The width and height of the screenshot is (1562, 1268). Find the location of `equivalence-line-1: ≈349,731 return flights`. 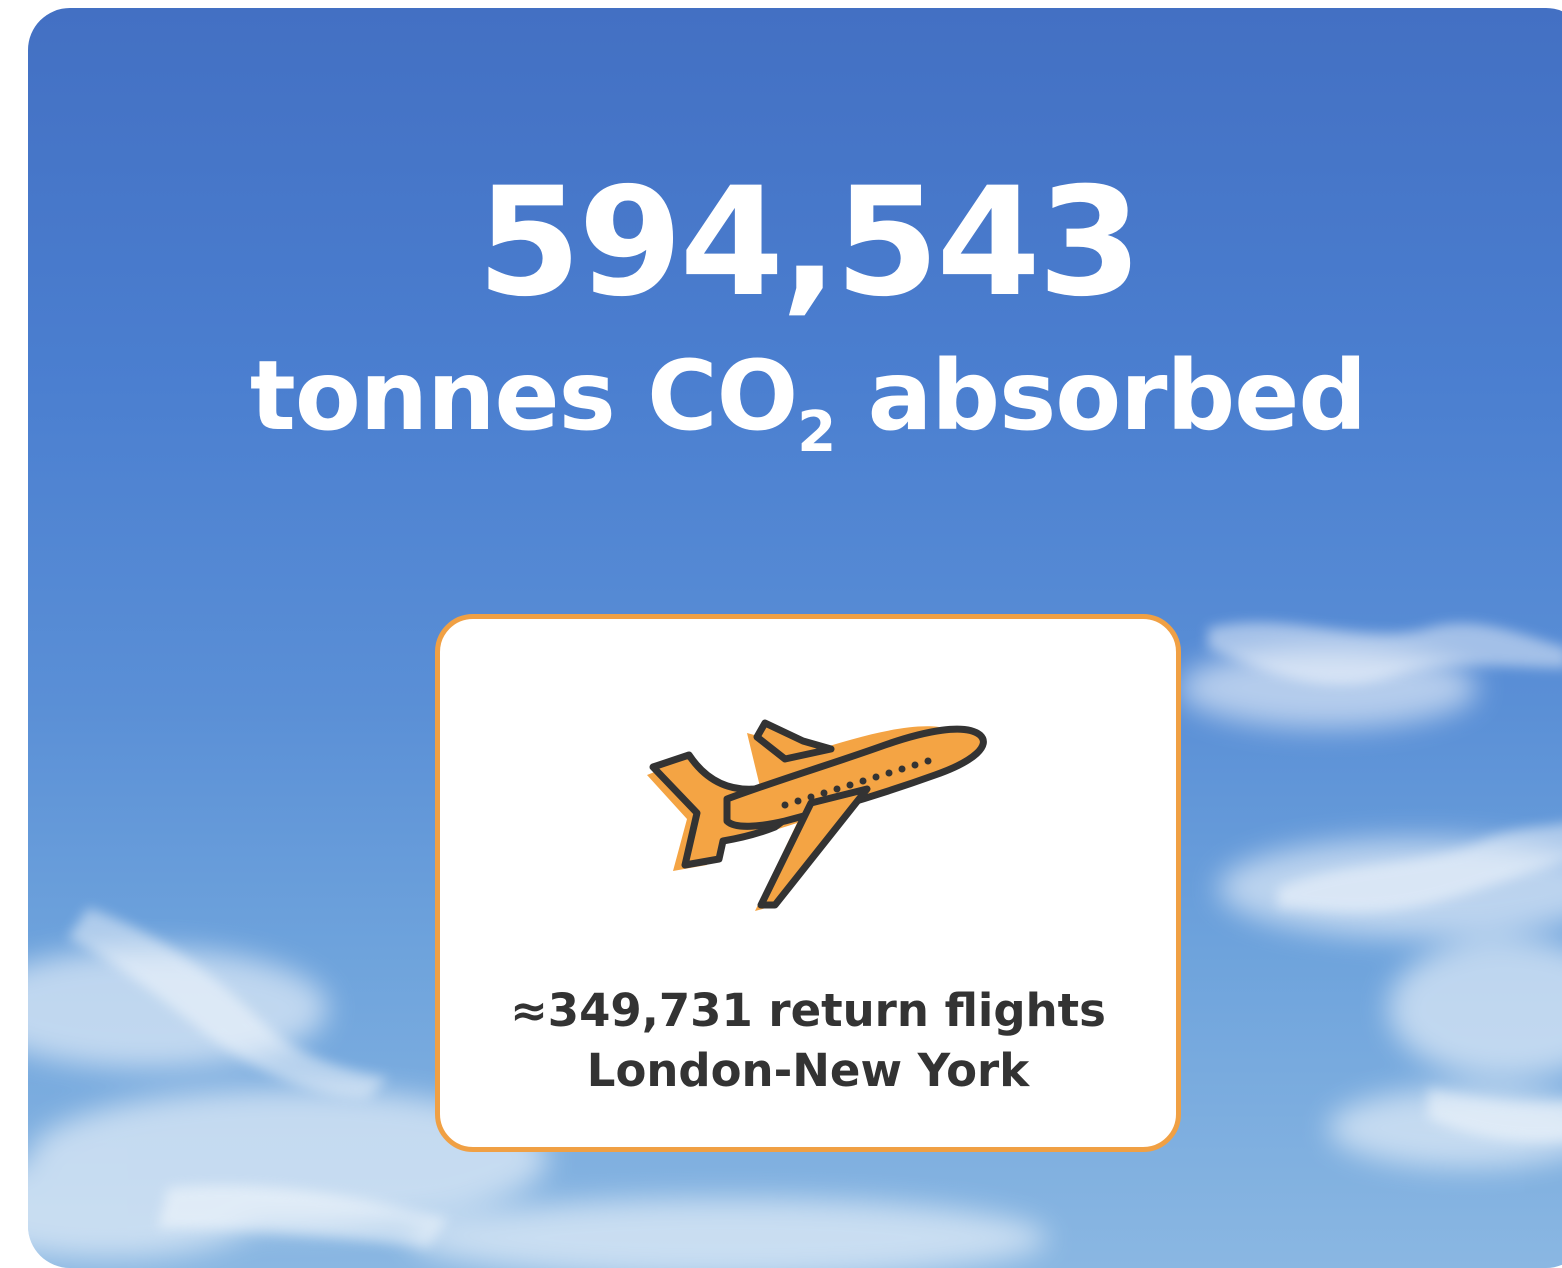

equivalence-line-1: ≈349,731 return flights is located at coordinates (808, 1010).